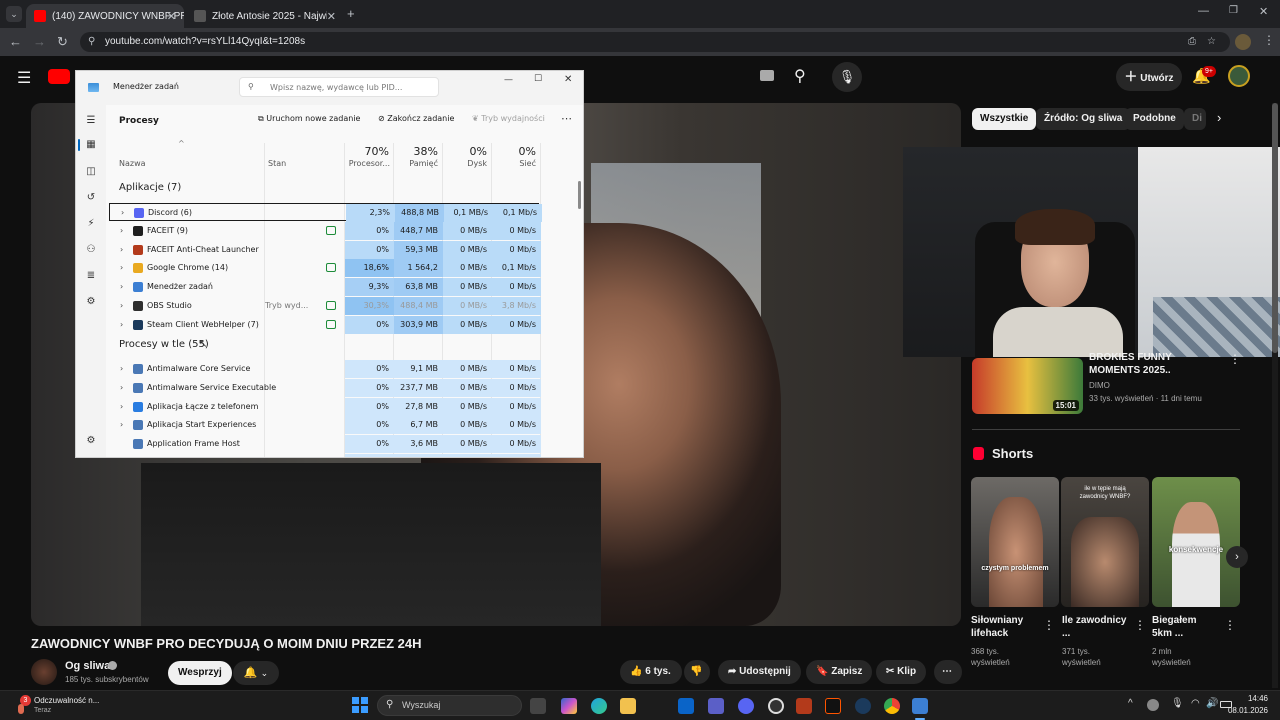 This screenshot has width=1280, height=720. I want to click on task-view-icon, so click(538, 706).